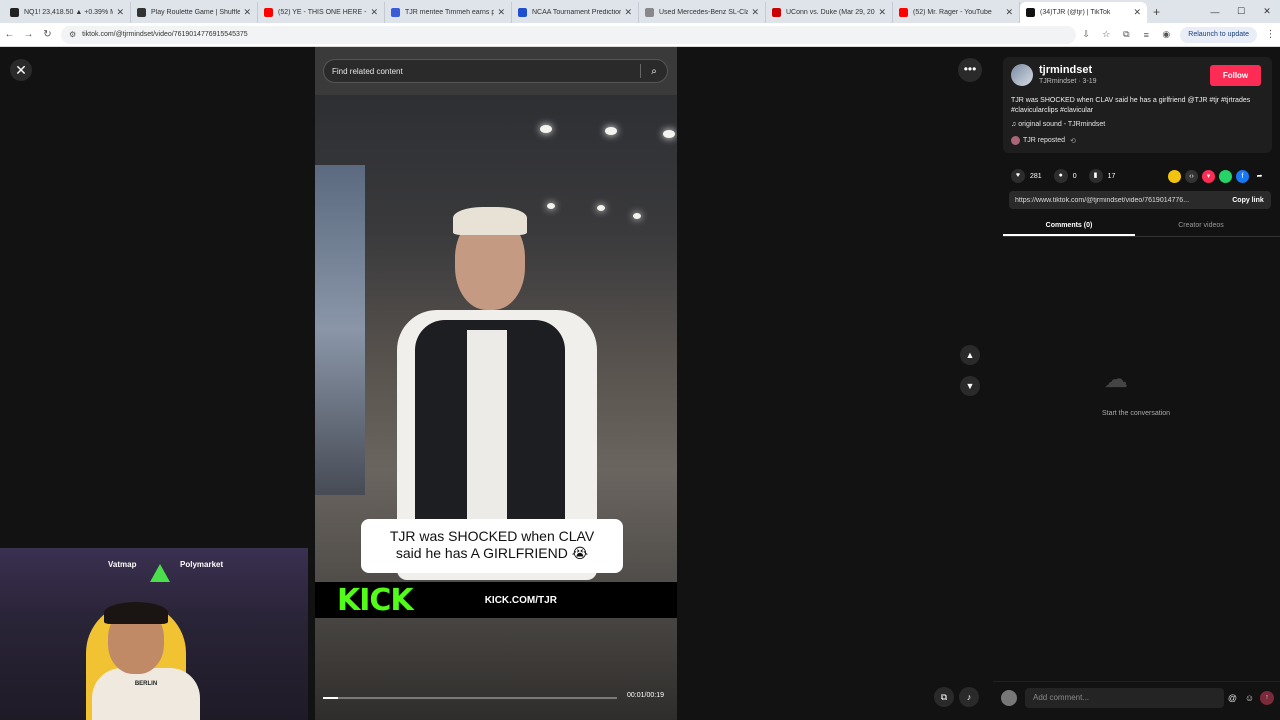  Describe the element at coordinates (1101, 176) in the screenshot. I see `save-button: ▮ 17` at that location.